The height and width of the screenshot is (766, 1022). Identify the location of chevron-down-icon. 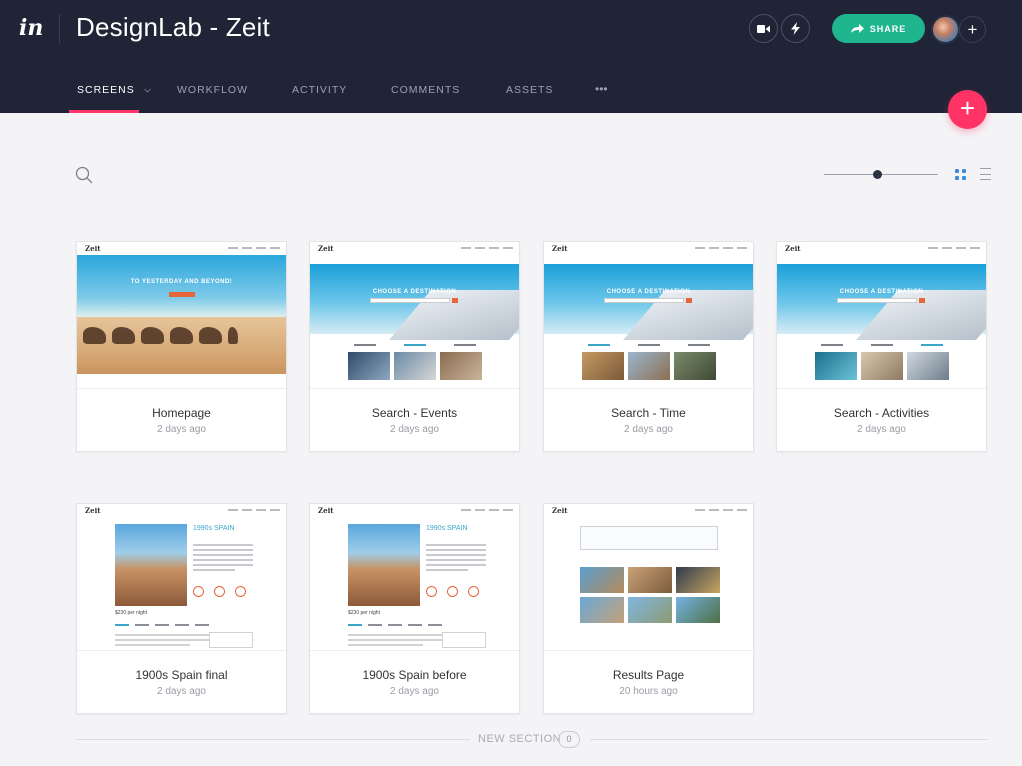
(147, 90).